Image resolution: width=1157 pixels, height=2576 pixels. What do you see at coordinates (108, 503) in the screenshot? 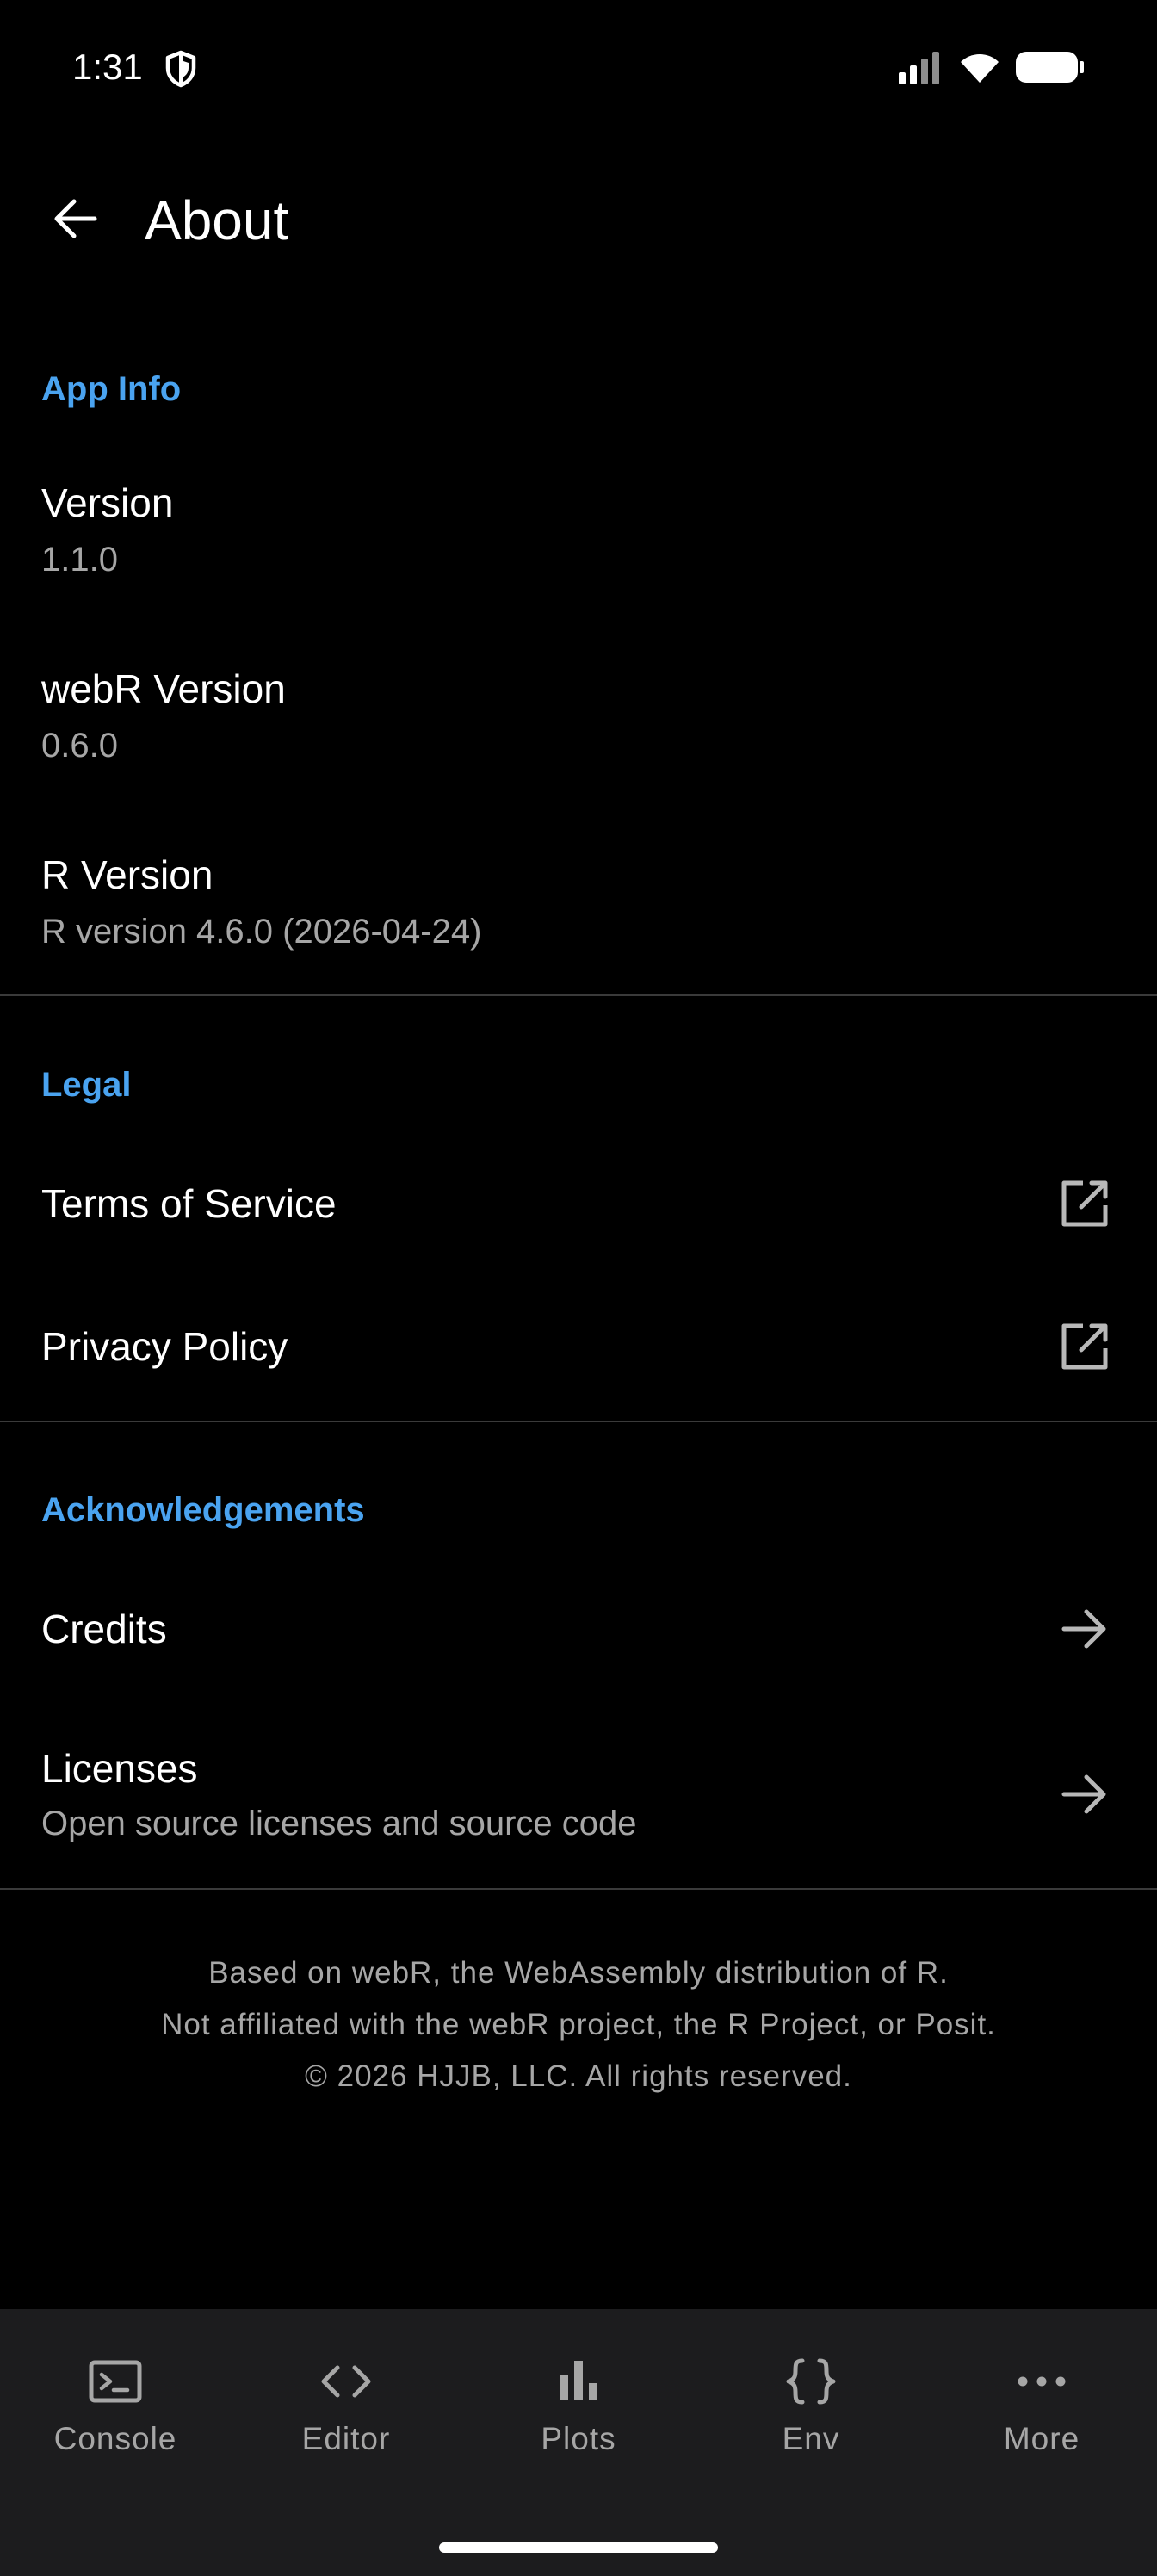
I see `version-title: Version` at bounding box center [108, 503].